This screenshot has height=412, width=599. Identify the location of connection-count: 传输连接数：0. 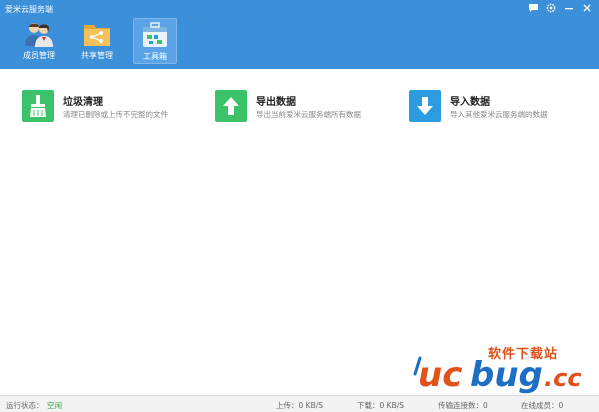
(463, 405).